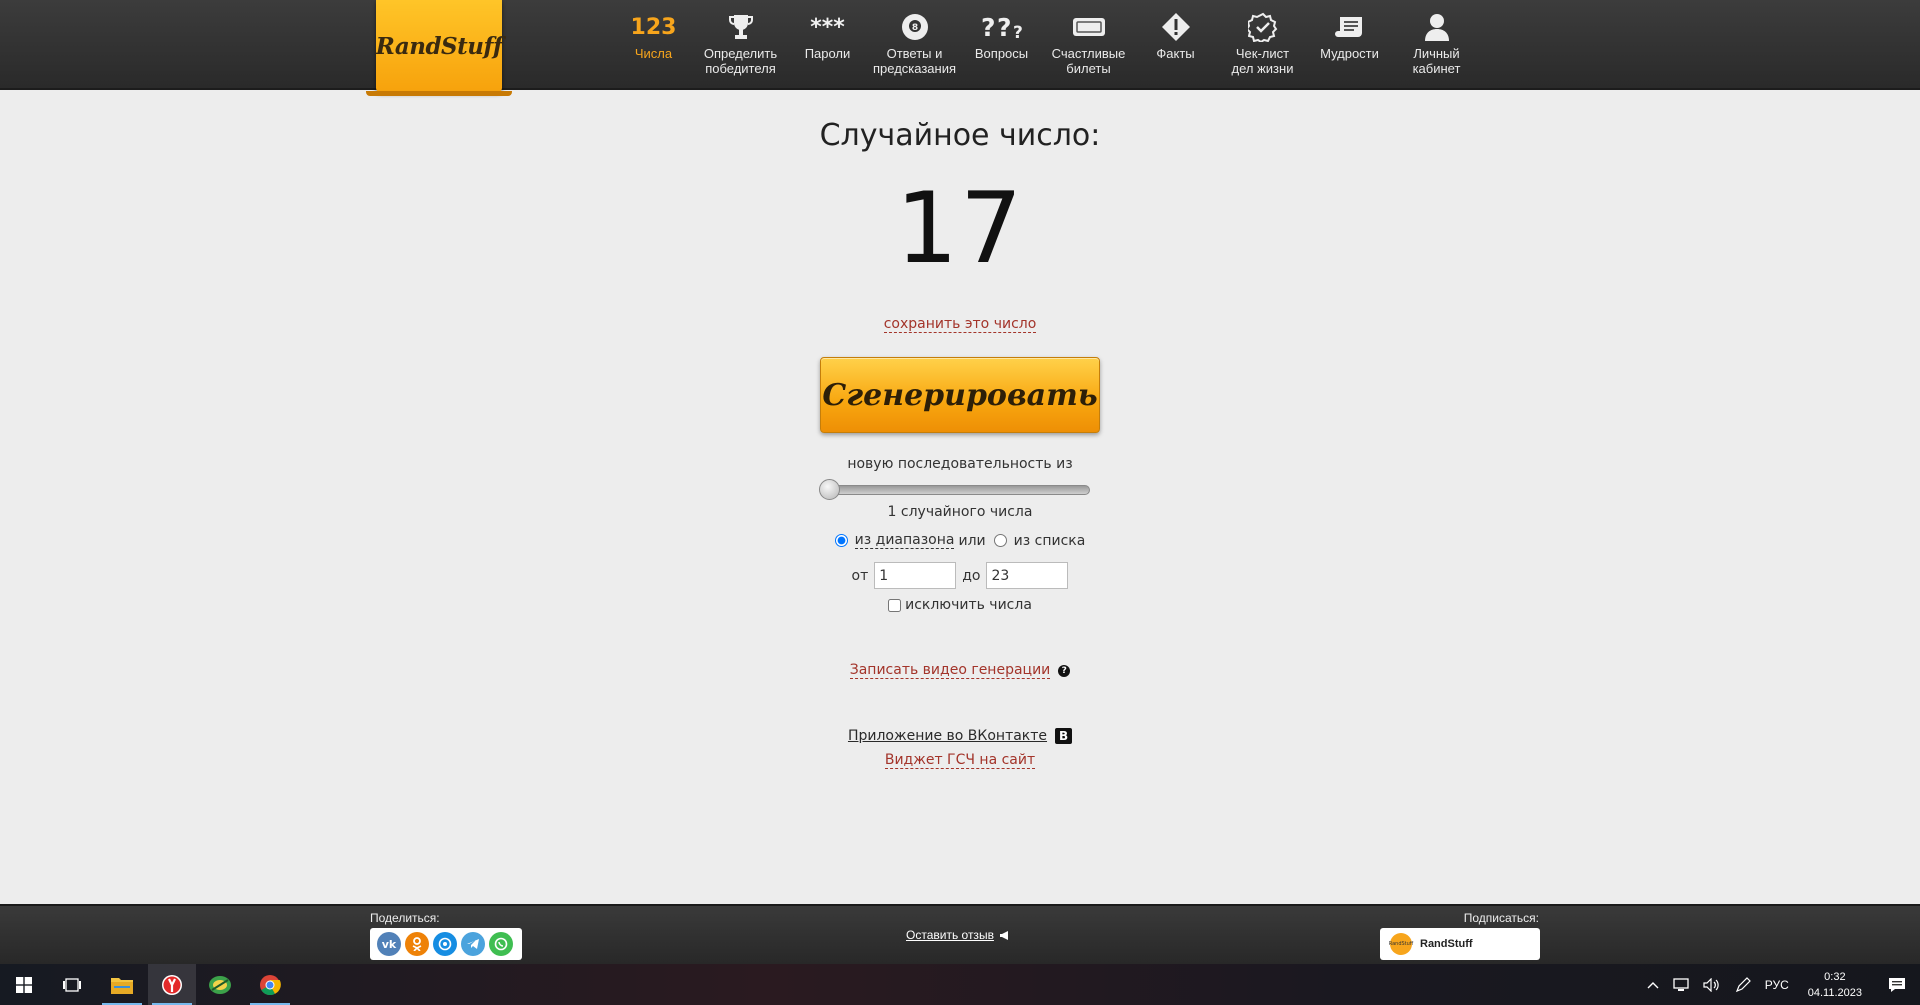 The width and height of the screenshot is (1920, 1005). I want to click on taskbar-app-green, so click(220, 984).